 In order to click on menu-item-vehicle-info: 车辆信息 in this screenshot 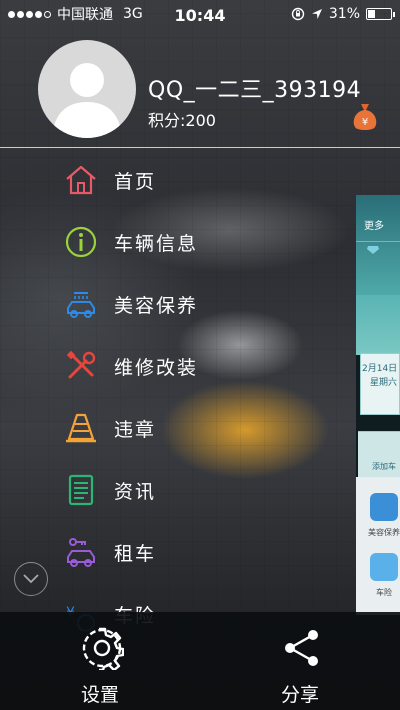, I will do `click(177, 242)`.